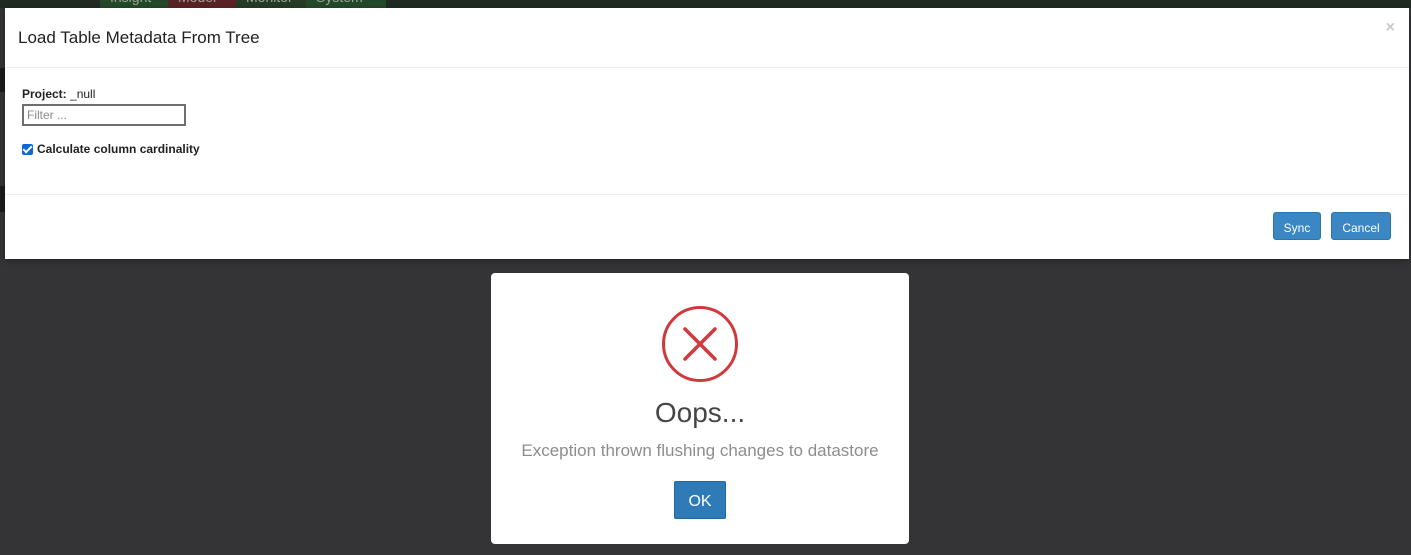 This screenshot has width=1411, height=555. What do you see at coordinates (104, 115) in the screenshot?
I see `filter-input` at bounding box center [104, 115].